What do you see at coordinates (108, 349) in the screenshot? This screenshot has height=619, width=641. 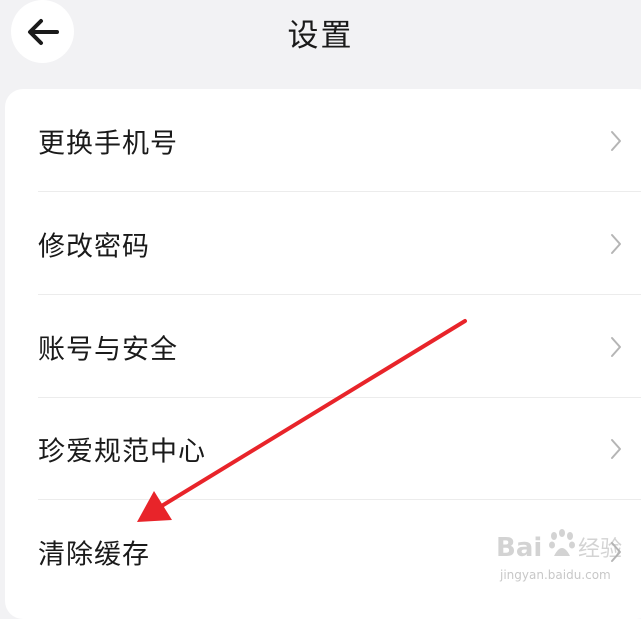 I see `settings-item-label: 账号与安全` at bounding box center [108, 349].